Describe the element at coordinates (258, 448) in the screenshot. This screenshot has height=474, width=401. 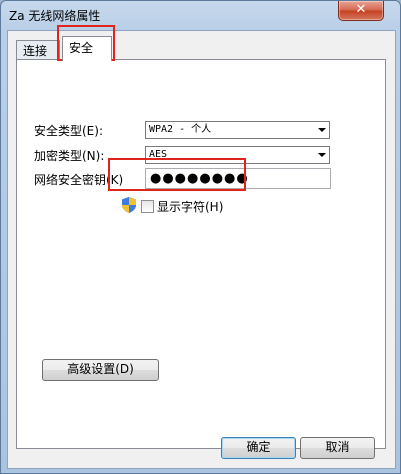
I see `ok-button: 确定` at that location.